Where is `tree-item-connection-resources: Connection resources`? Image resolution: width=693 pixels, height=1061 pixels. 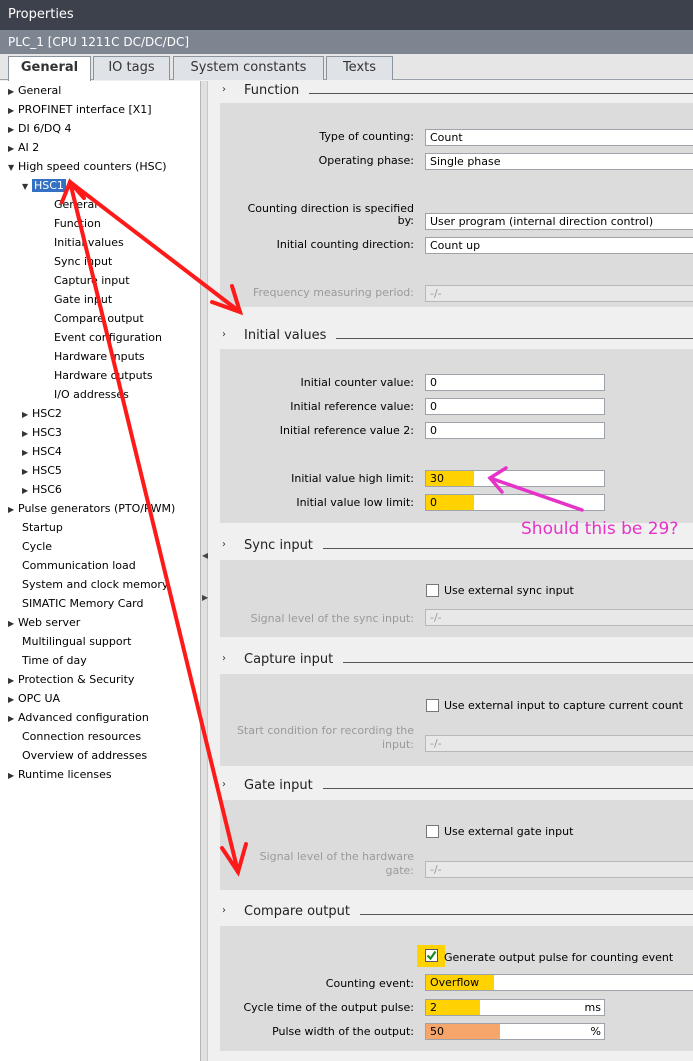 tree-item-connection-resources: Connection resources is located at coordinates (81, 736).